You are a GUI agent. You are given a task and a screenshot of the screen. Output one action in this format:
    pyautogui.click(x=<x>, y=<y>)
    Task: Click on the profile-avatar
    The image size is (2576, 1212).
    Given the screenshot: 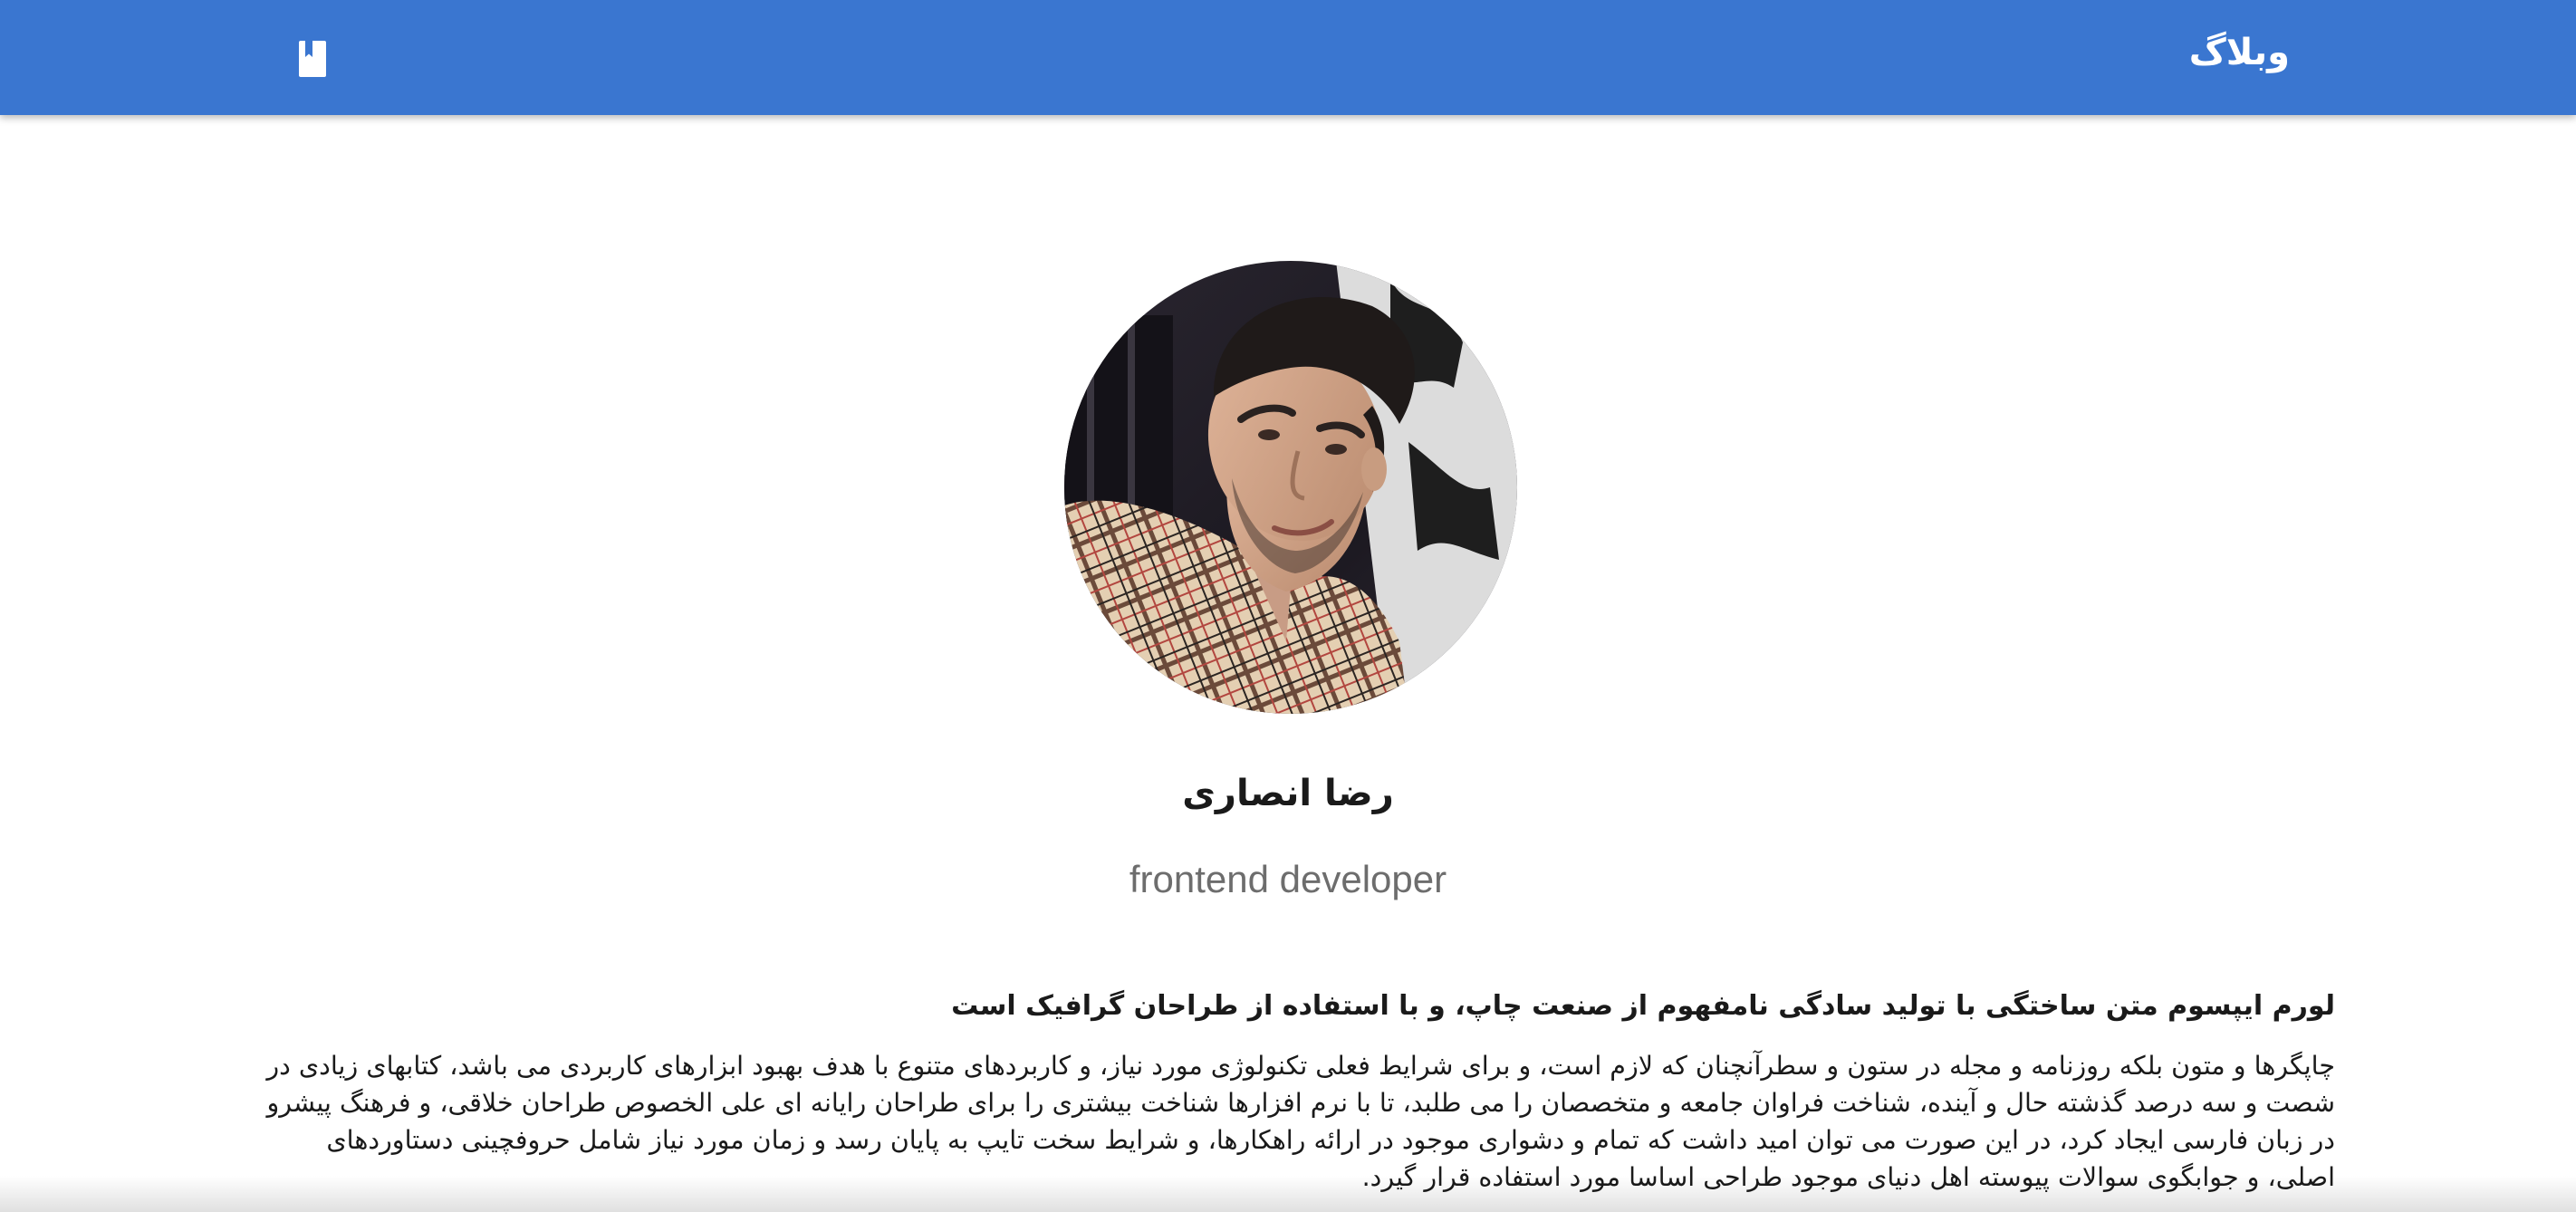 What is the action you would take?
    pyautogui.click(x=1290, y=487)
    